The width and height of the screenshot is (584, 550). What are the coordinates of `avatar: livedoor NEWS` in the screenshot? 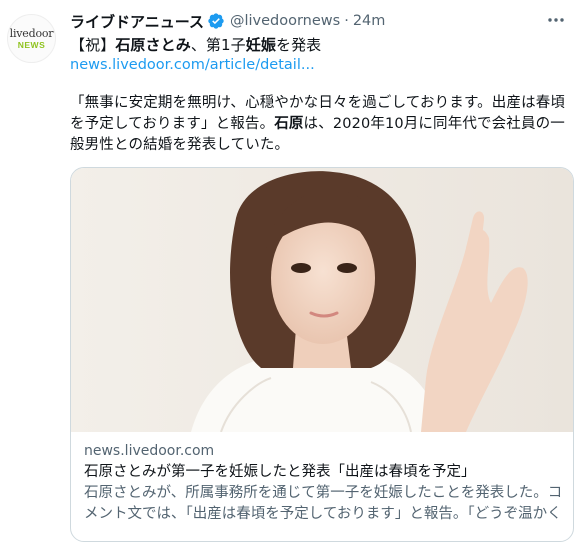 It's located at (31, 38).